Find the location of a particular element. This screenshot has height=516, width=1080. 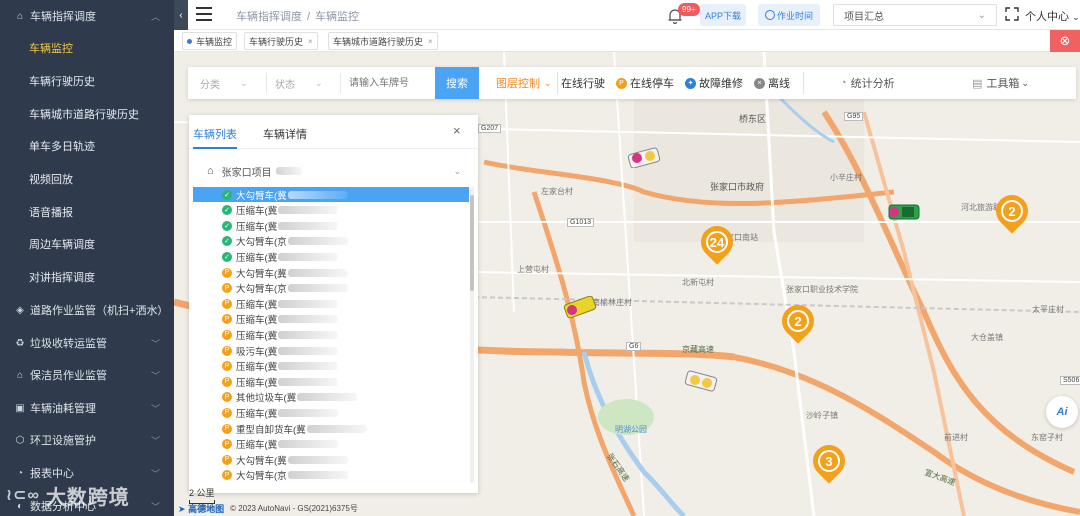

nav-multi-day-track: 单车多日轨迹 is located at coordinates (87, 146).